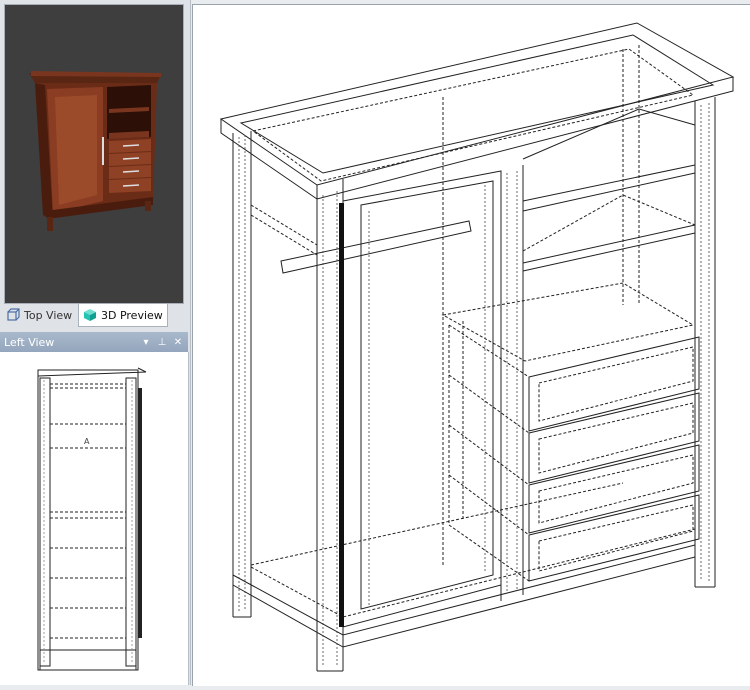  I want to click on wardrobe-3d-render, so click(95, 151).